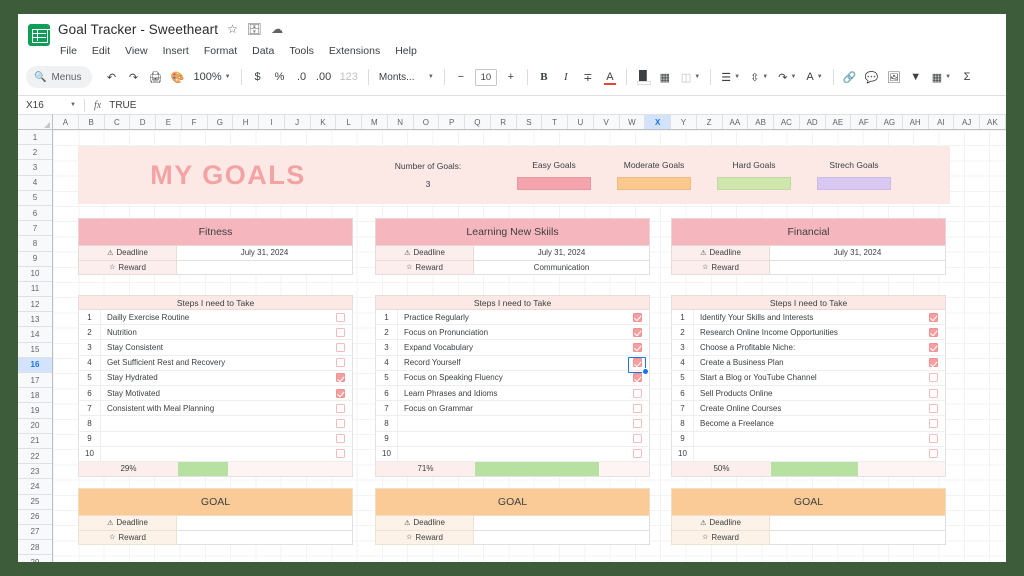  Describe the element at coordinates (736, 122) in the screenshot. I see `column-header-aa: AA` at that location.